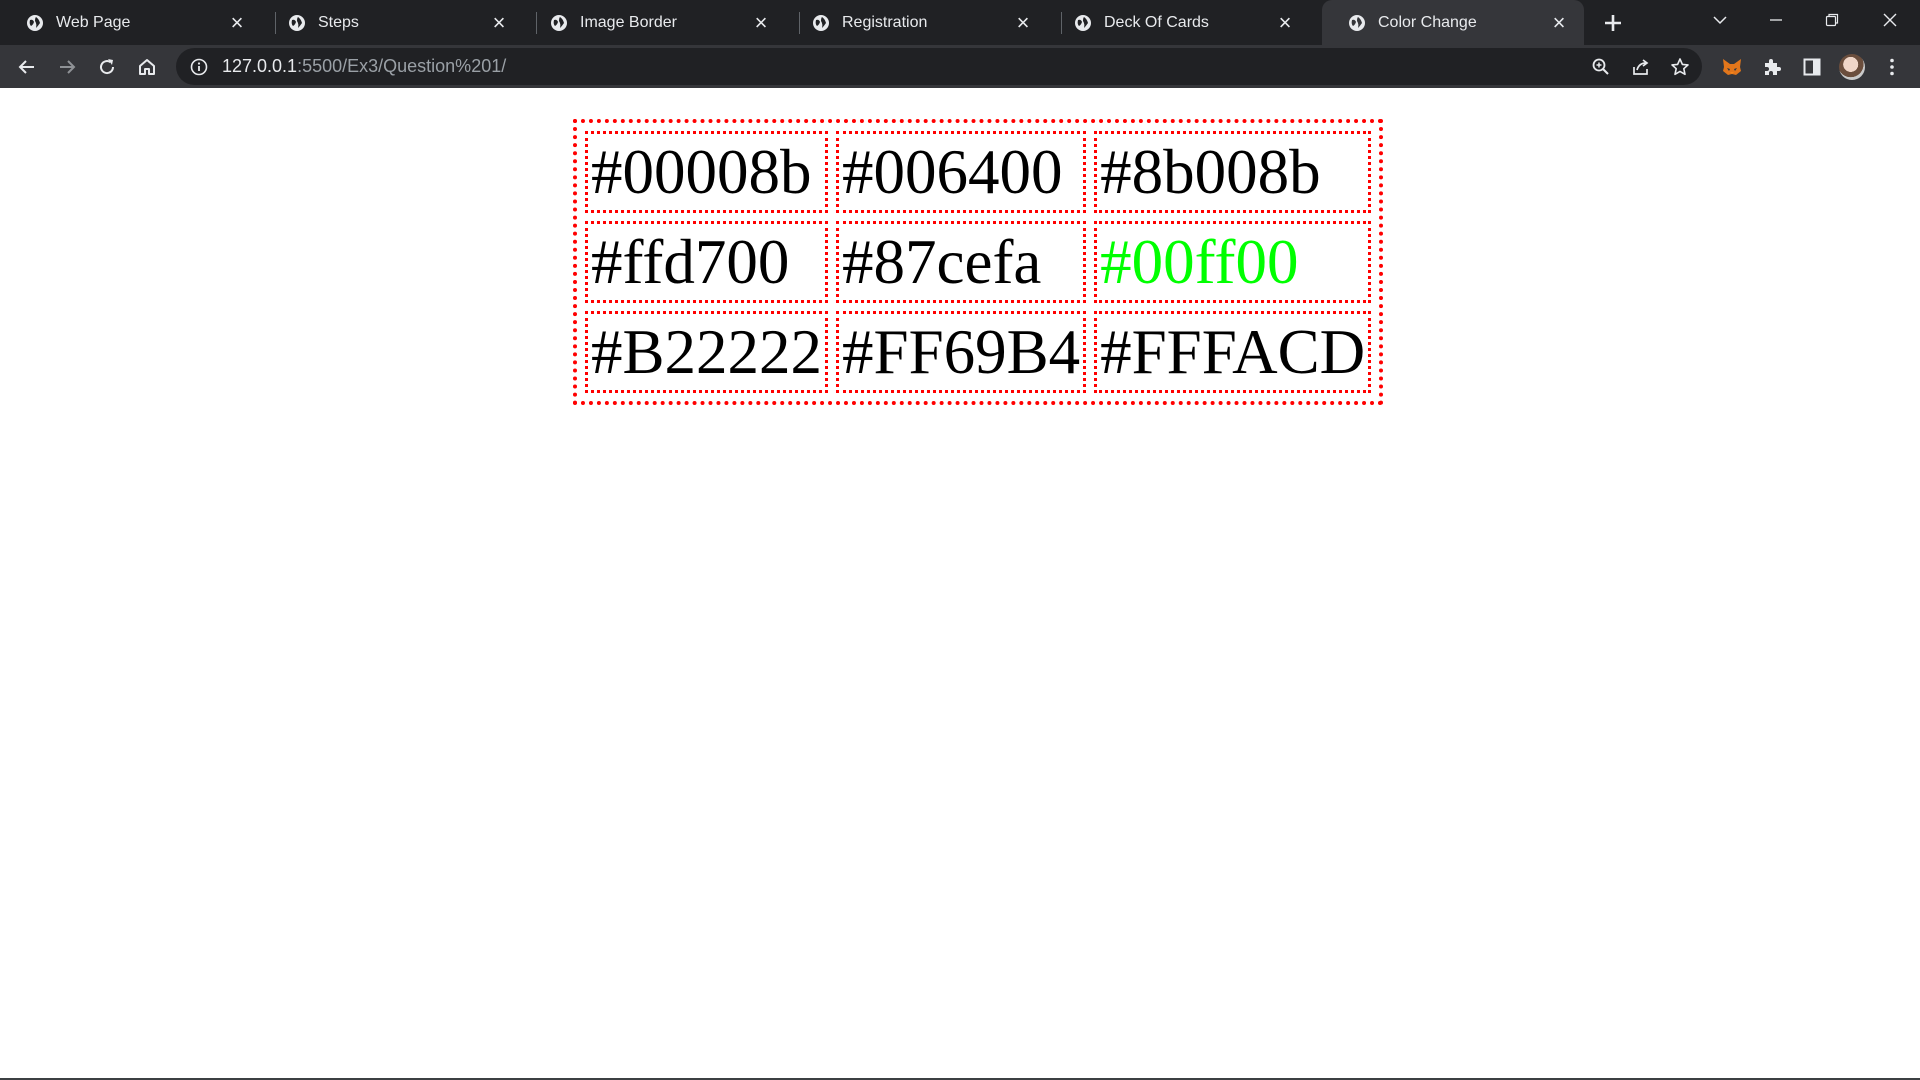 The height and width of the screenshot is (1080, 1920). I want to click on color-cell: #ffd700, so click(707, 262).